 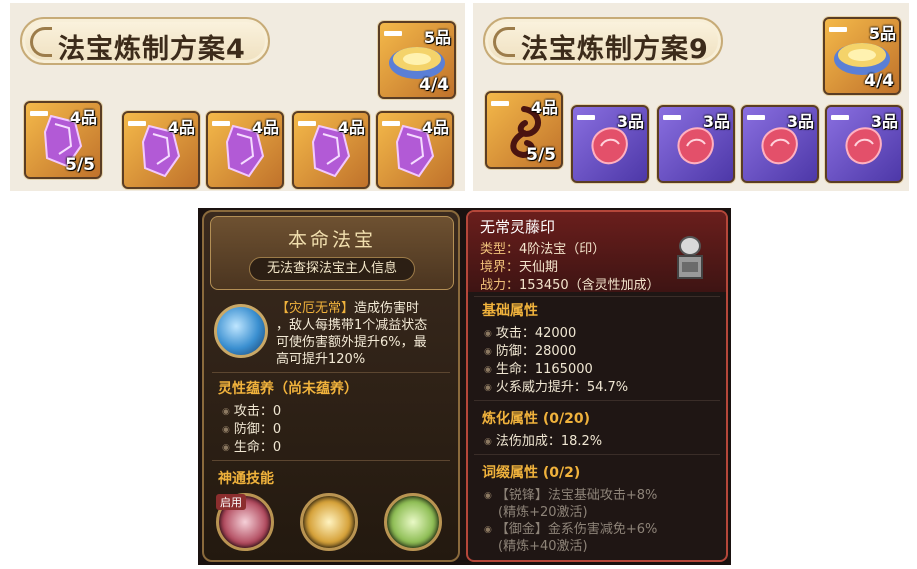 I want to click on skill-line: 高可提升120%, so click(x=321, y=359).